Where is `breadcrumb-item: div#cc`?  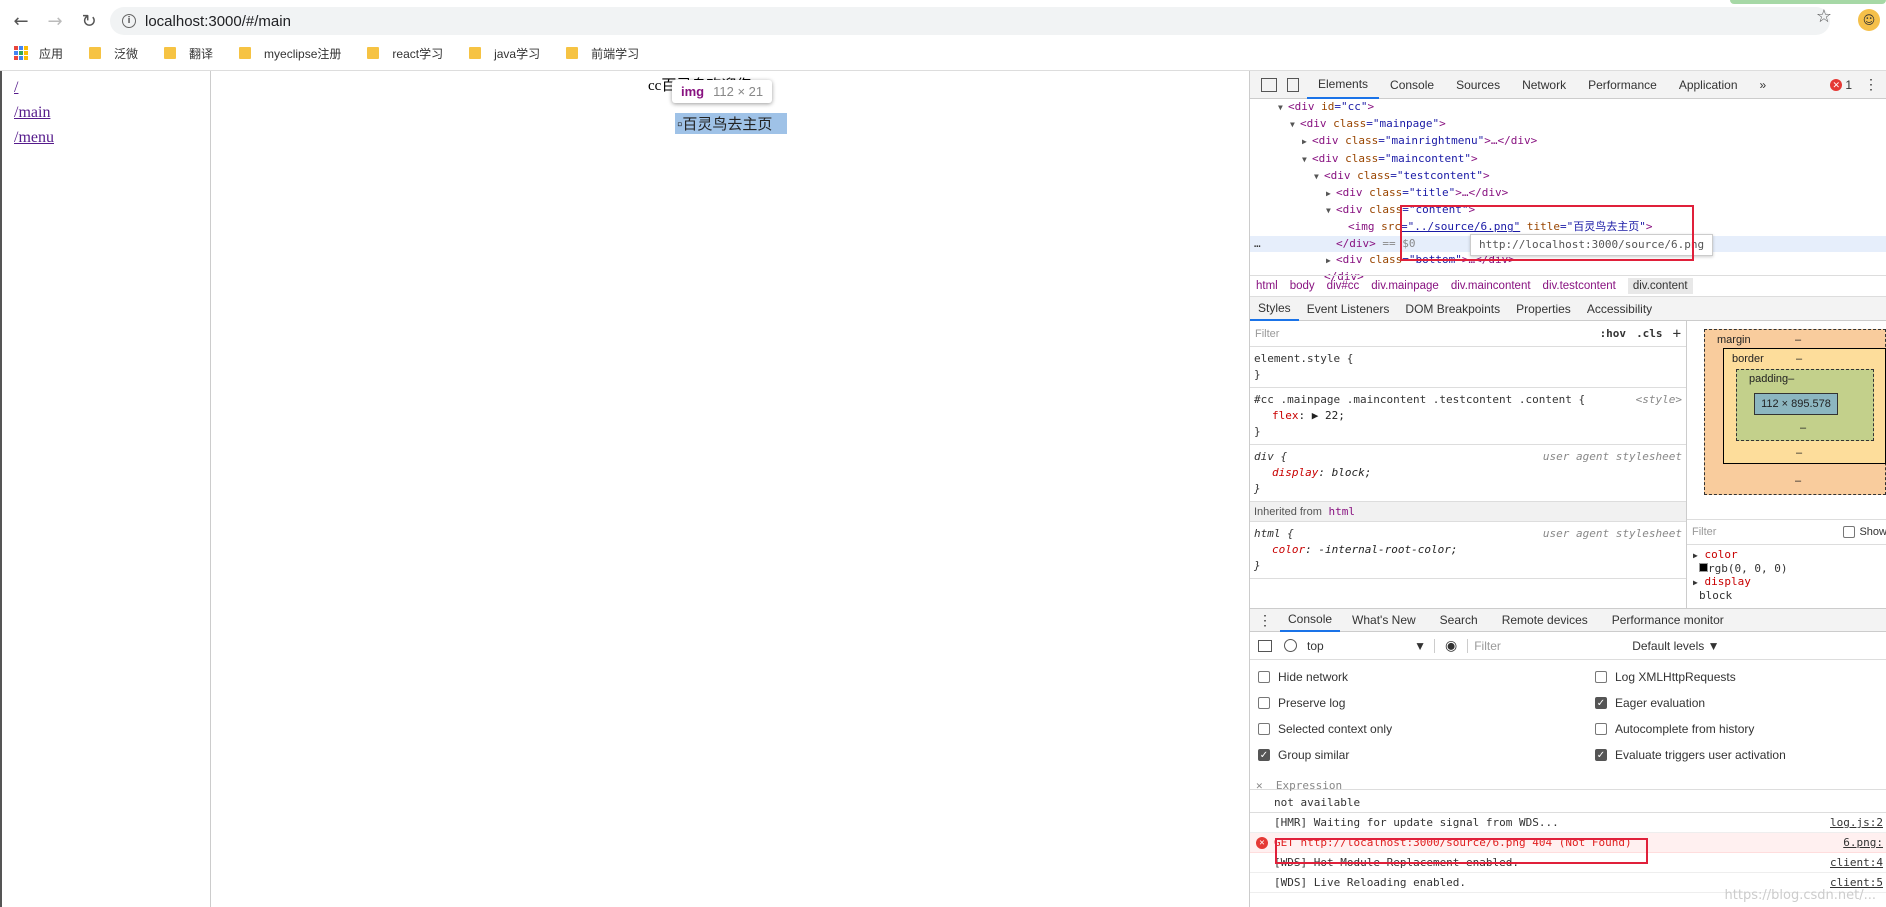
breadcrumb-item: div#cc is located at coordinates (1343, 286).